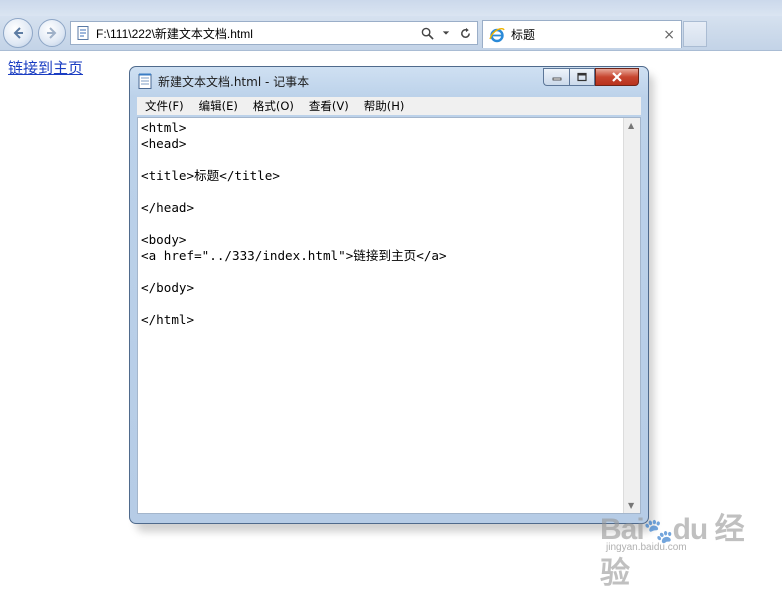 The image size is (782, 592). I want to click on vertical-scrollbar: ▲ ▼, so click(631, 315).